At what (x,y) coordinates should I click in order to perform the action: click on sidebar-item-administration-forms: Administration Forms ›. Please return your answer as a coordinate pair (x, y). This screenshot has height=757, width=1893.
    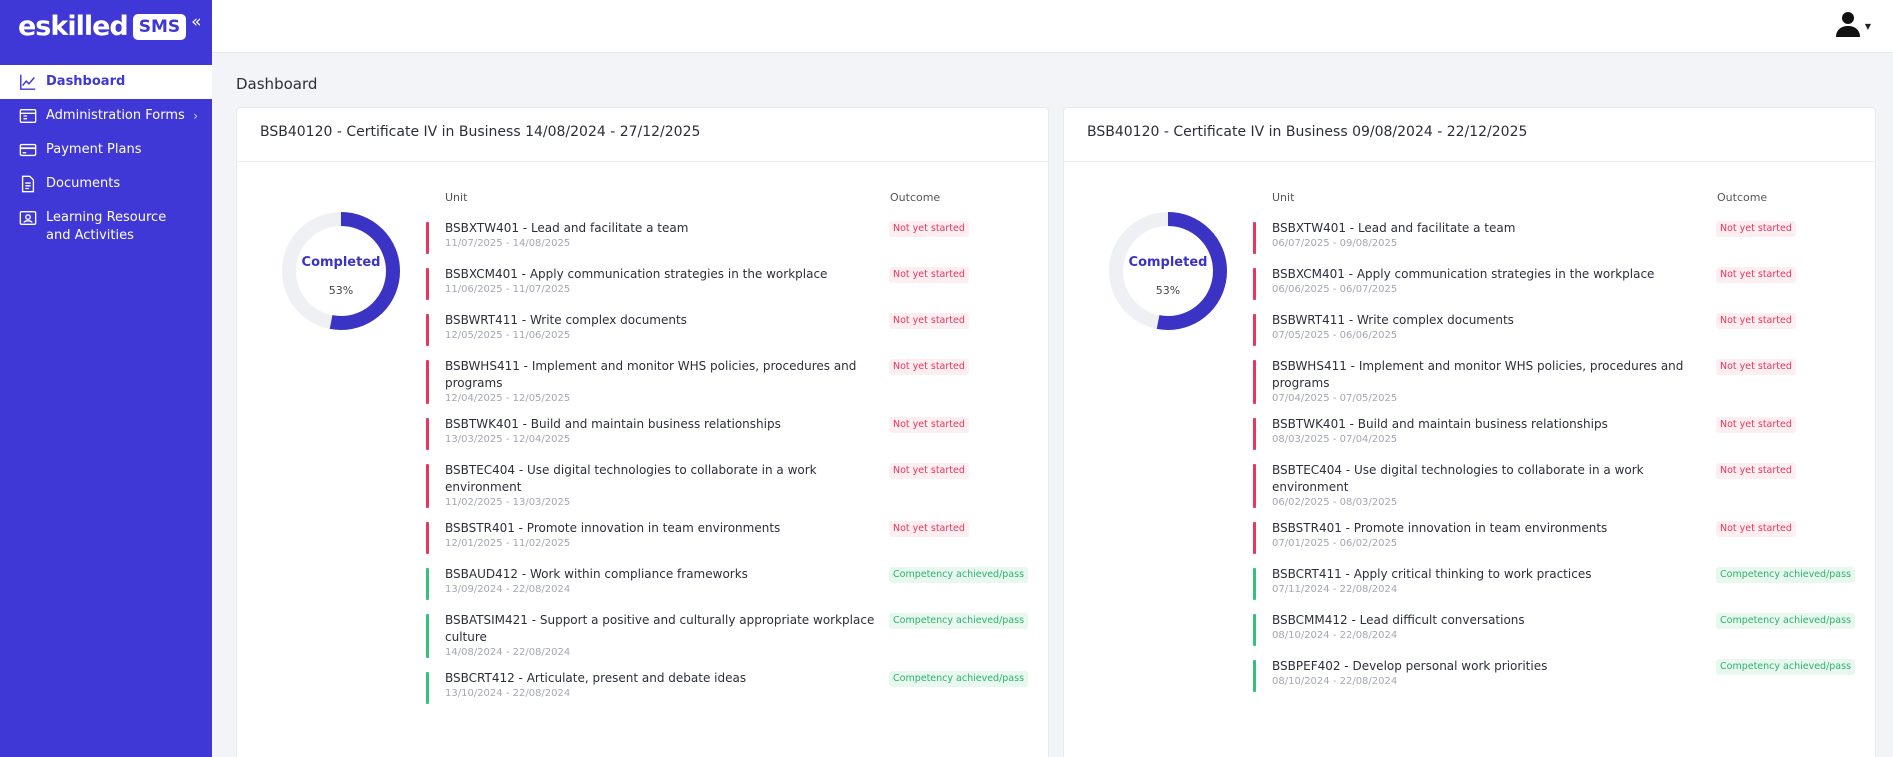
    Looking at the image, I should click on (106, 116).